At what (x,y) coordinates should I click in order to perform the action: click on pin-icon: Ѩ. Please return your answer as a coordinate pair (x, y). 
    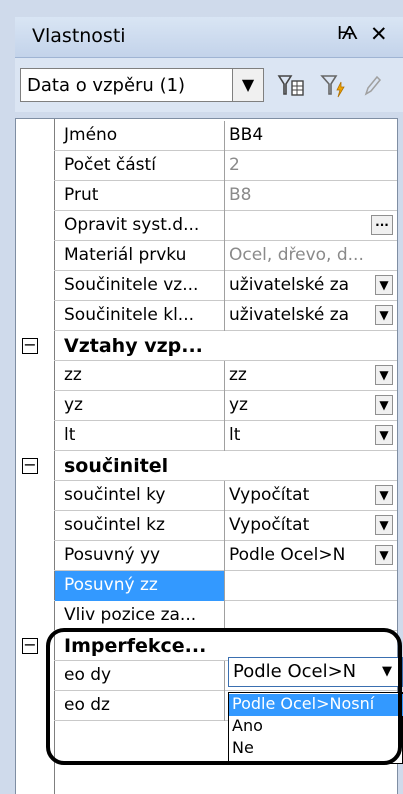
    Looking at the image, I should click on (347, 33).